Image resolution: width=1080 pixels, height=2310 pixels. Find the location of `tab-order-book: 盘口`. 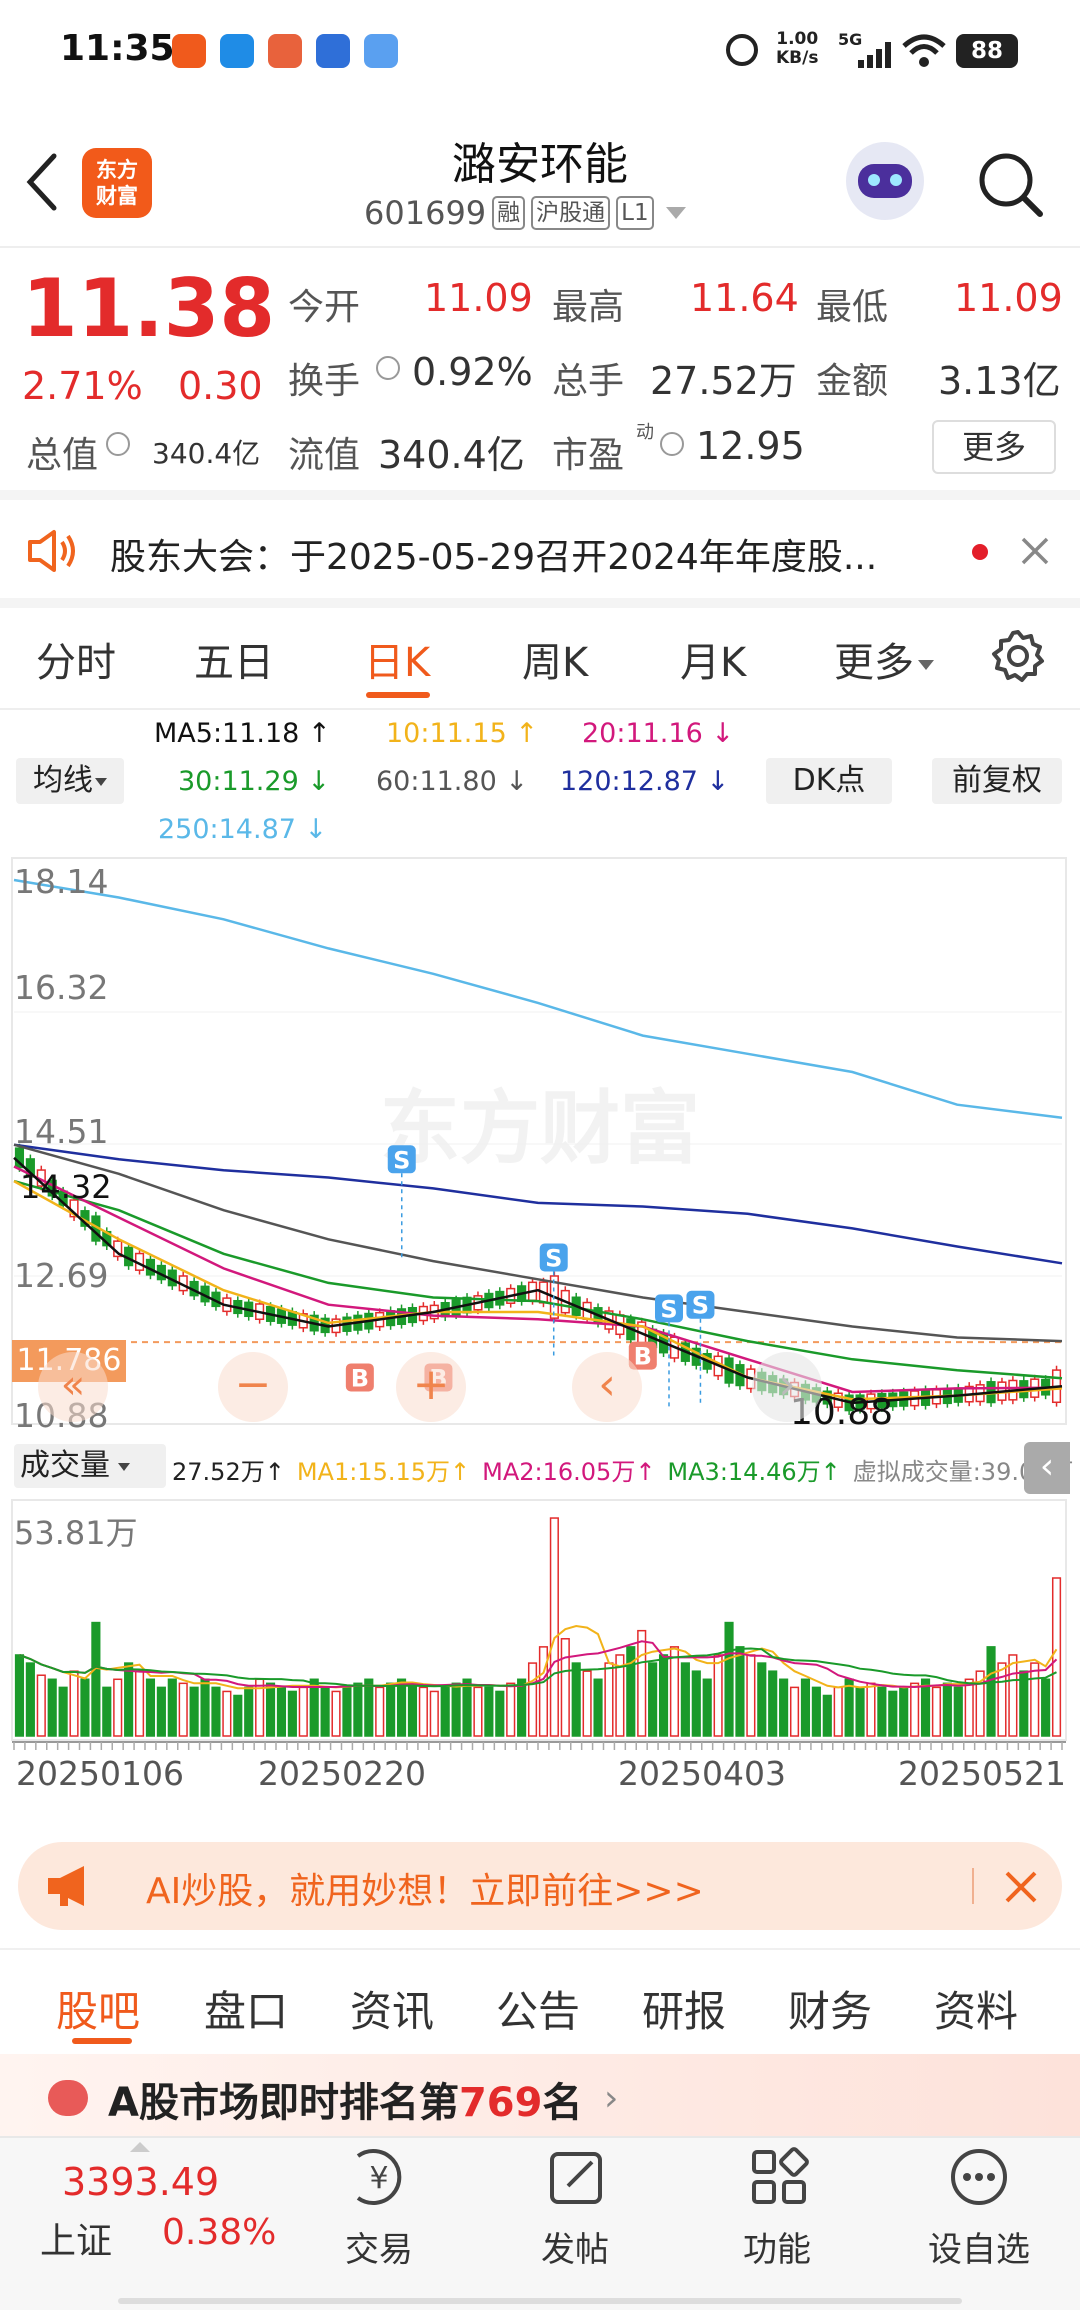

tab-order-book: 盘口 is located at coordinates (246, 2008).